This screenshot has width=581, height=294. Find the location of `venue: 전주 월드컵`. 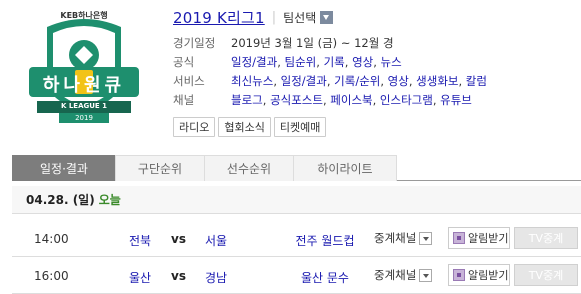

venue: 전주 월드컵 is located at coordinates (325, 240).